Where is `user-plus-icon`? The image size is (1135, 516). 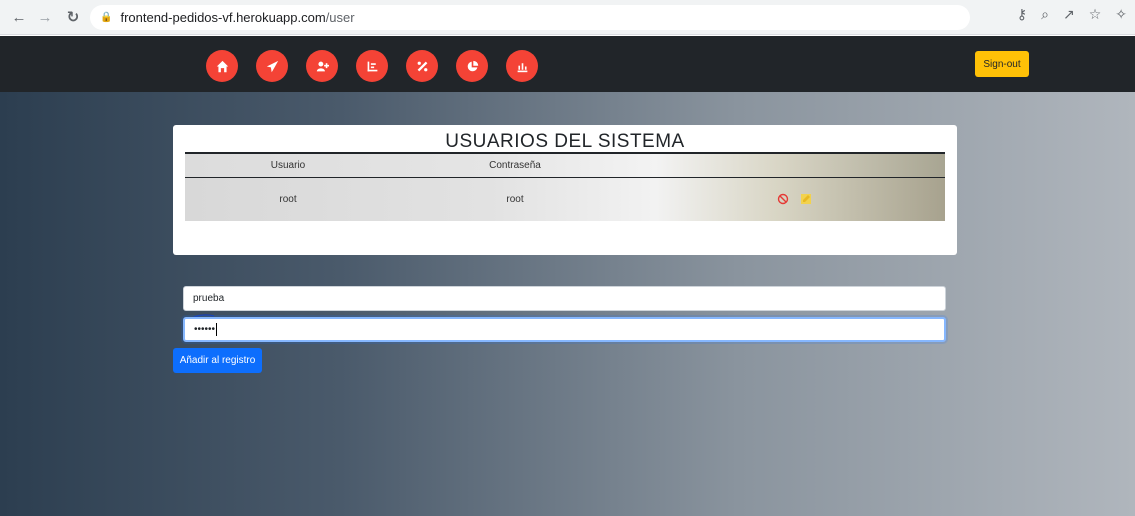
user-plus-icon is located at coordinates (322, 66).